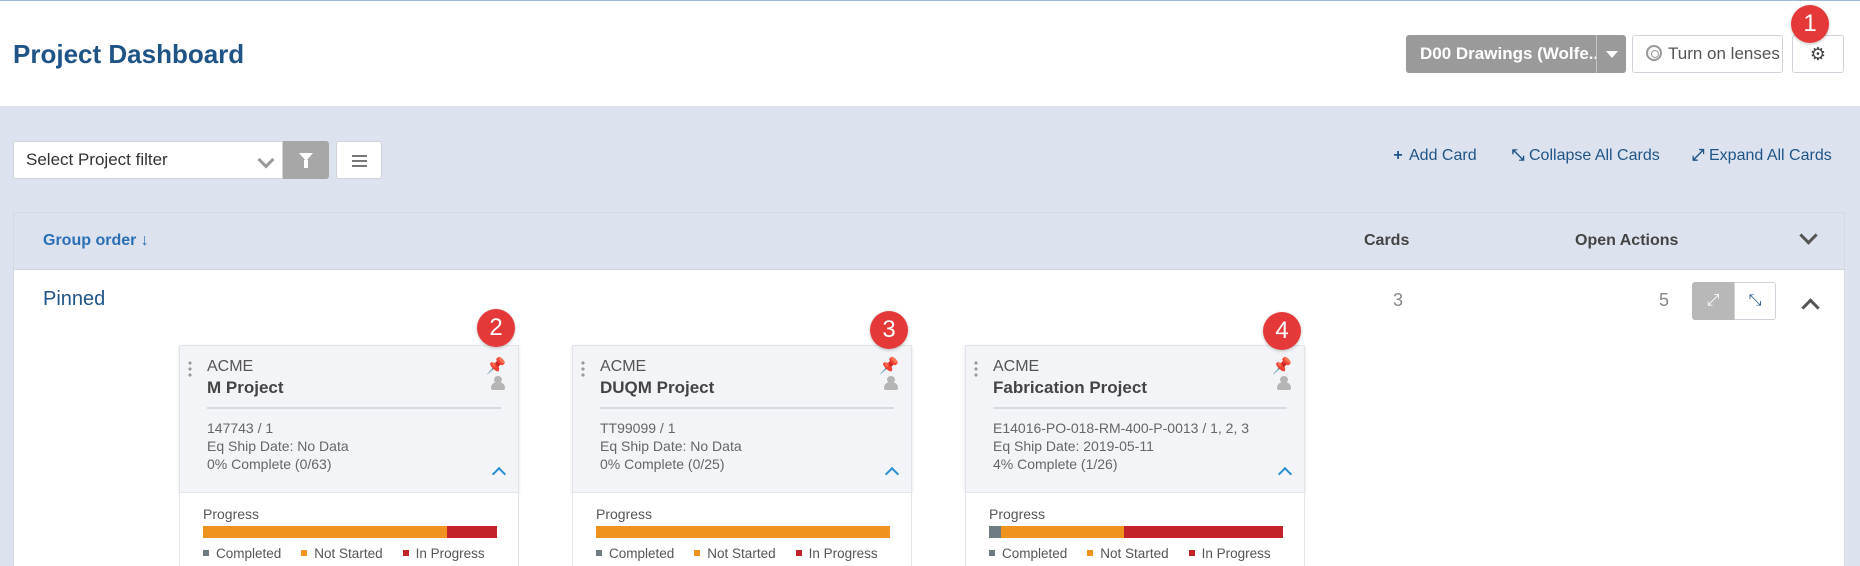 This screenshot has height=566, width=1860. What do you see at coordinates (1654, 53) in the screenshot?
I see `lens-icon` at bounding box center [1654, 53].